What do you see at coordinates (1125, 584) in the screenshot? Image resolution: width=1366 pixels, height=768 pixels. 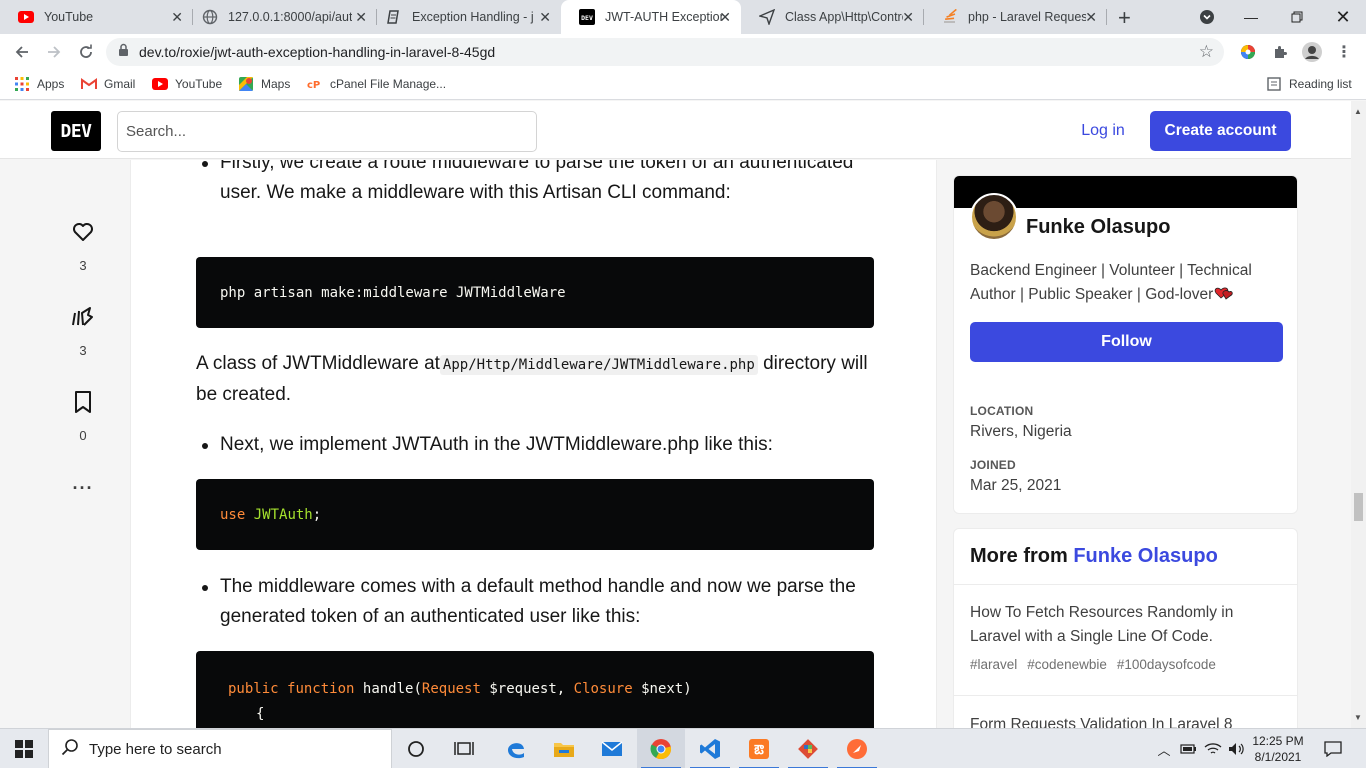 I see `divider` at bounding box center [1125, 584].